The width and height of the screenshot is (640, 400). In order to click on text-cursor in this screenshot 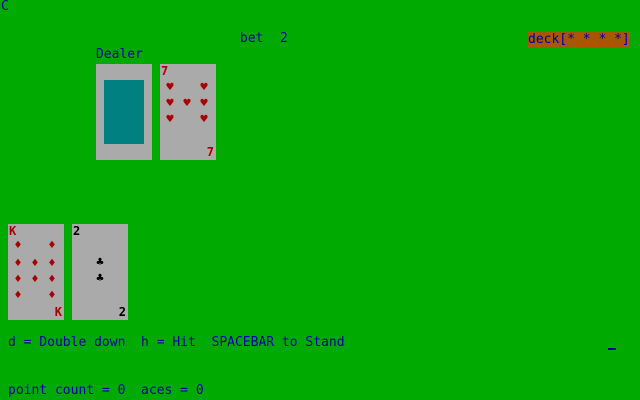, I will do `click(612, 349)`.